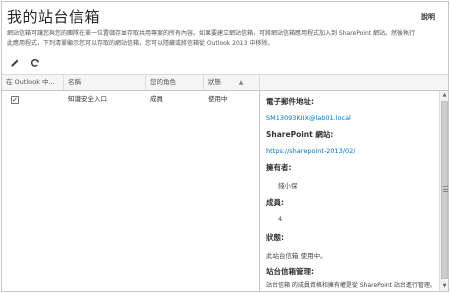 This screenshot has width=450, height=293. What do you see at coordinates (275, 237) in the screenshot?
I see `status-label: 狀態:` at bounding box center [275, 237].